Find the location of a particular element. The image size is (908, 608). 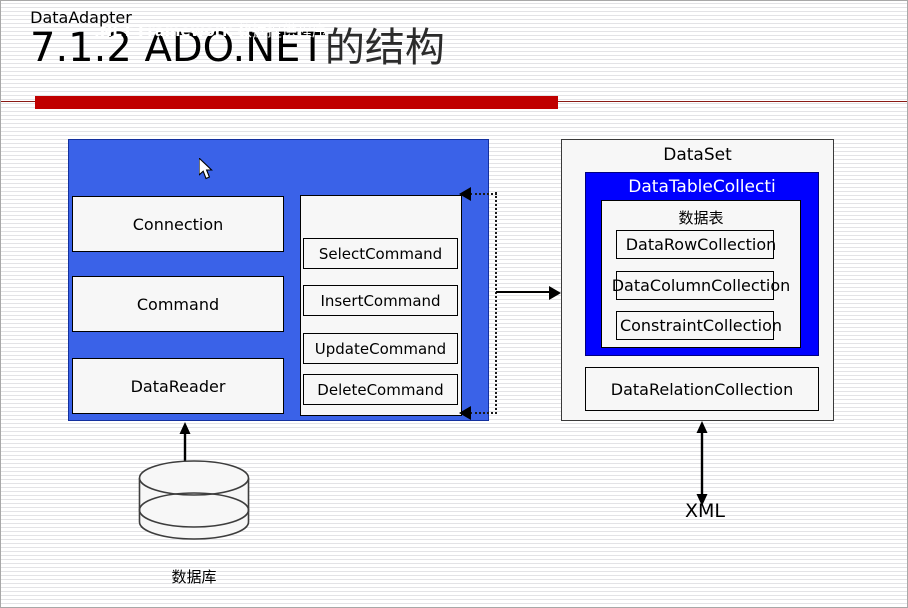

arrow-left-bottom-icon is located at coordinates (465, 413).